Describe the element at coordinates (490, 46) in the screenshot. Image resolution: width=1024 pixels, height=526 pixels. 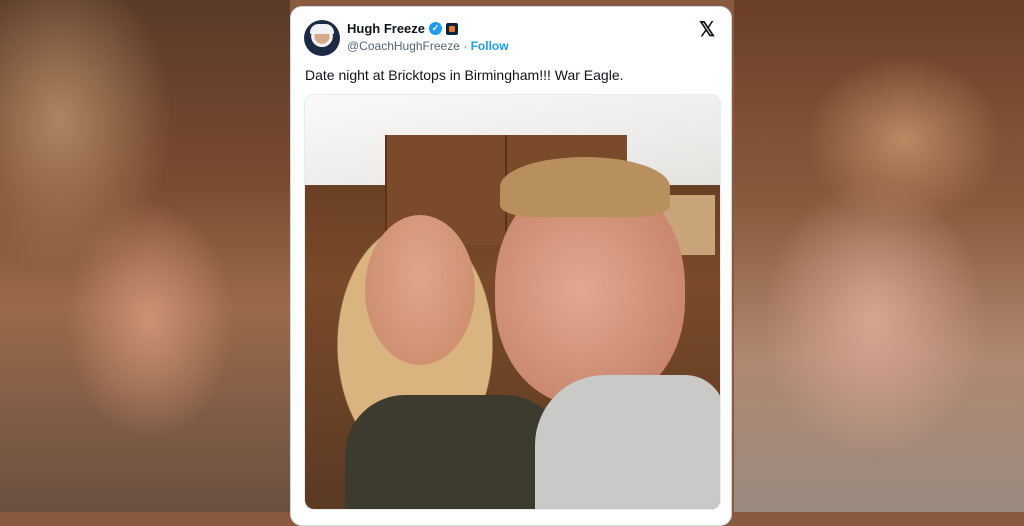
I see `follow-button: Follow` at that location.